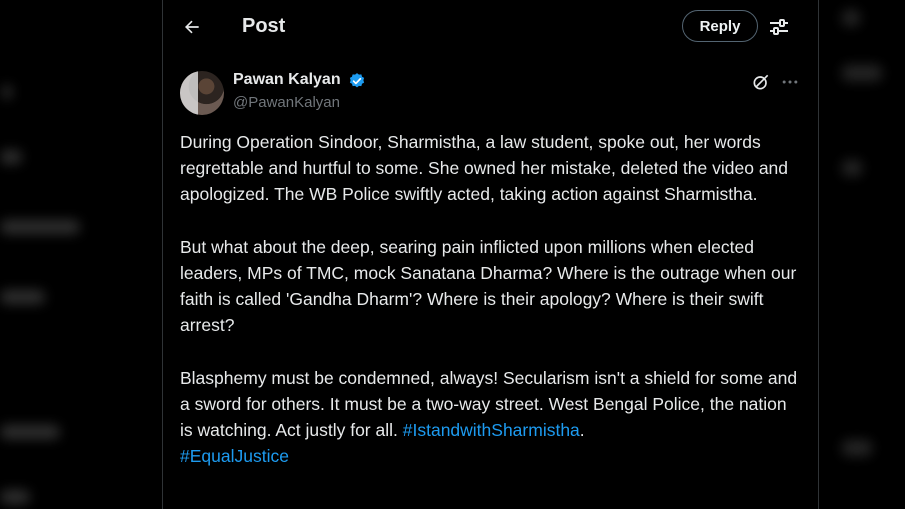 The image size is (905, 509). What do you see at coordinates (490, 28) in the screenshot?
I see `post-header: Post Reply` at bounding box center [490, 28].